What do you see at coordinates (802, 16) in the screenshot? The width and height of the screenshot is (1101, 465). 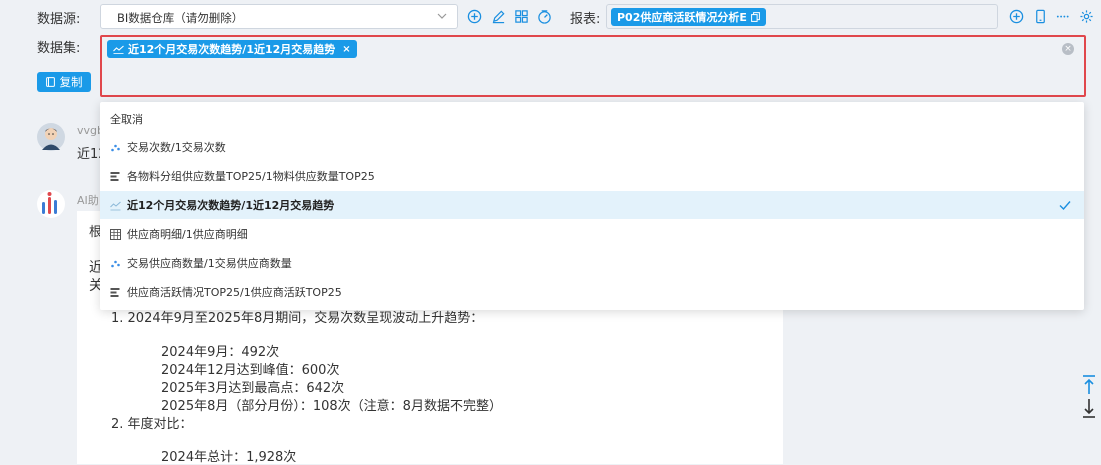 I see `report-select: P02供应商活跃情况分析E` at bounding box center [802, 16].